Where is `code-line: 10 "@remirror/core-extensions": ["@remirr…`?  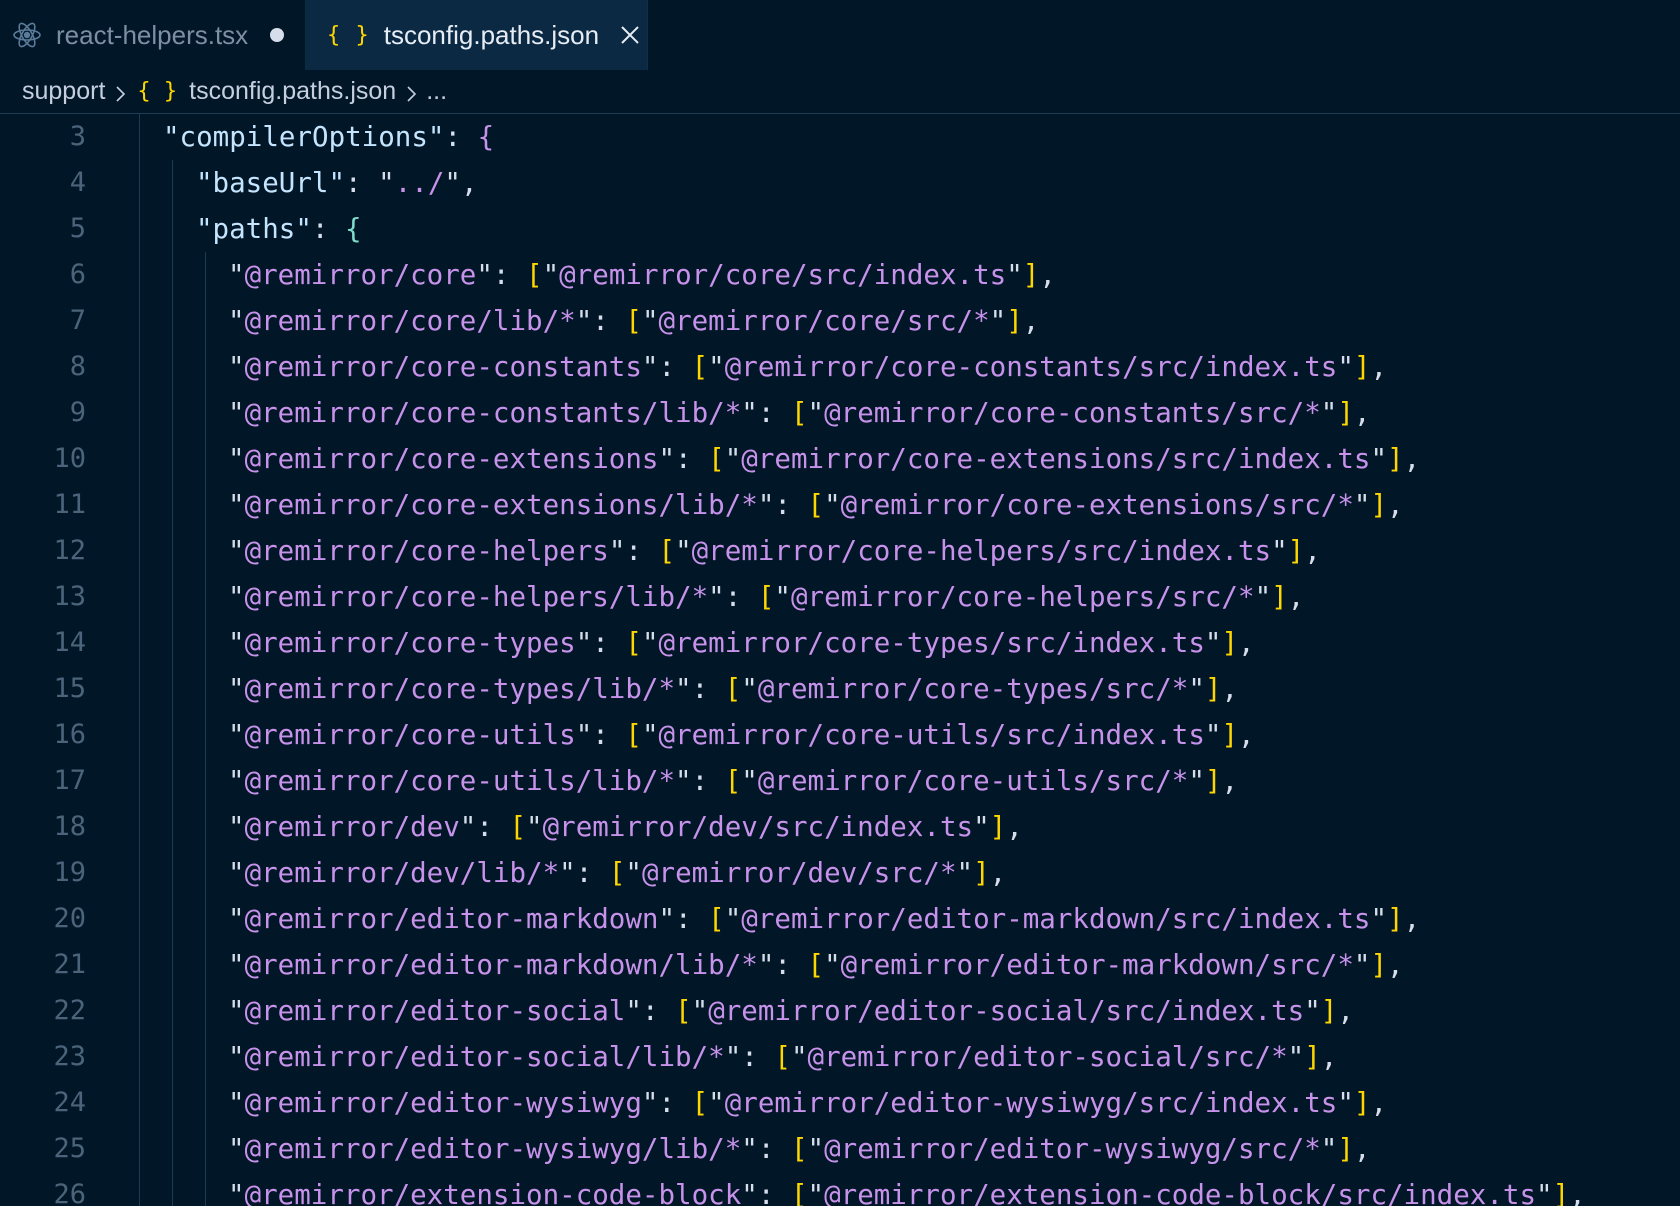 code-line: 10 "@remirror/core-extensions": ["@remirr… is located at coordinates (840, 459).